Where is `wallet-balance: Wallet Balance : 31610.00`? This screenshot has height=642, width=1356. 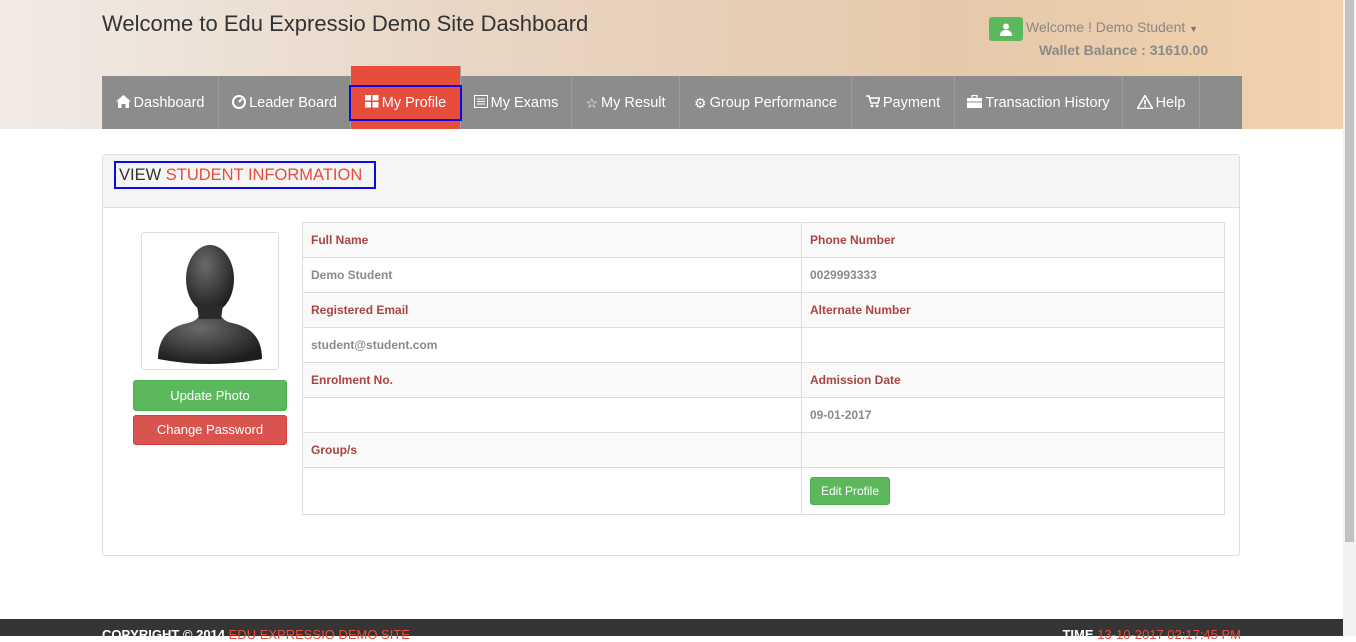
wallet-balance: Wallet Balance : 31610.00 is located at coordinates (1124, 50).